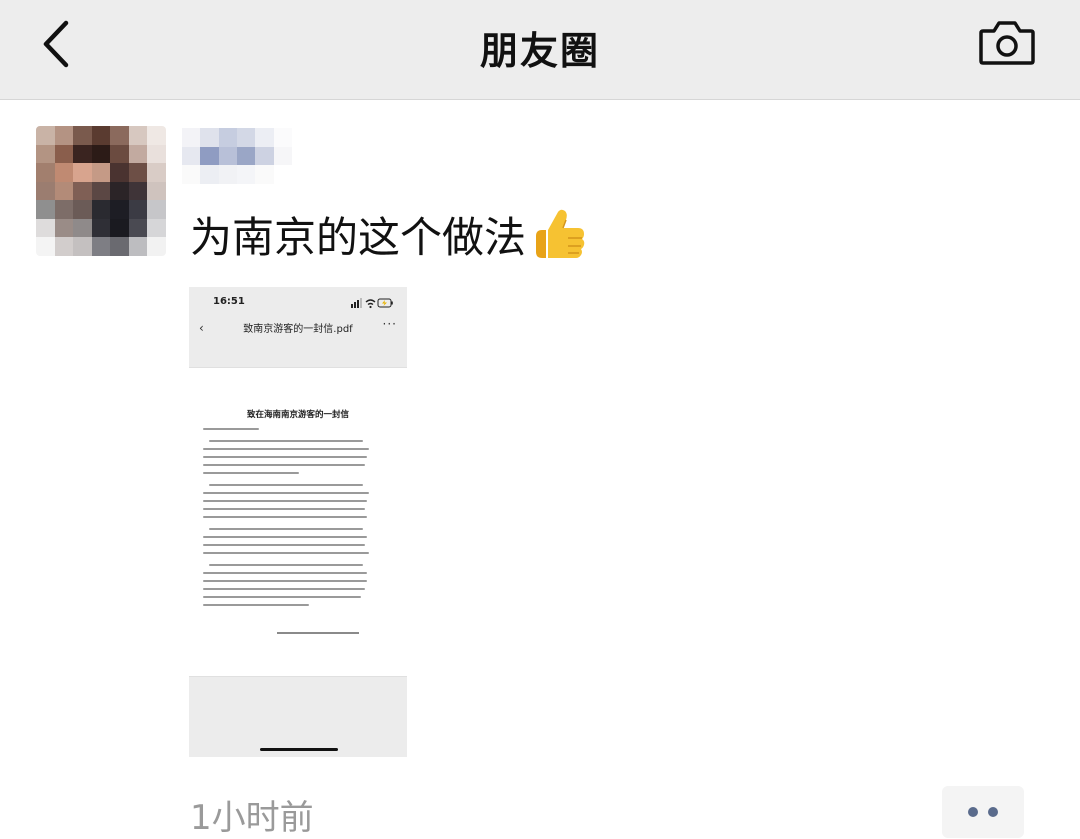  Describe the element at coordinates (358, 237) in the screenshot. I see `post-text-content: 为南京的这个做法` at that location.